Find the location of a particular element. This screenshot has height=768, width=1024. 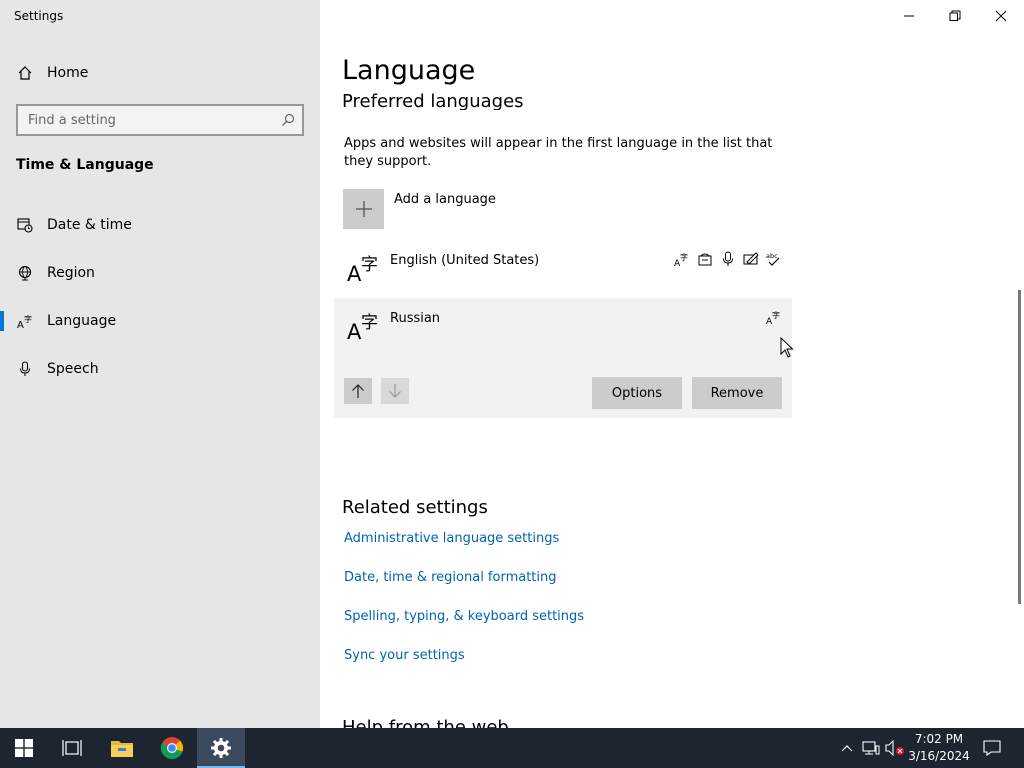

close-icon is located at coordinates (1001, 16).